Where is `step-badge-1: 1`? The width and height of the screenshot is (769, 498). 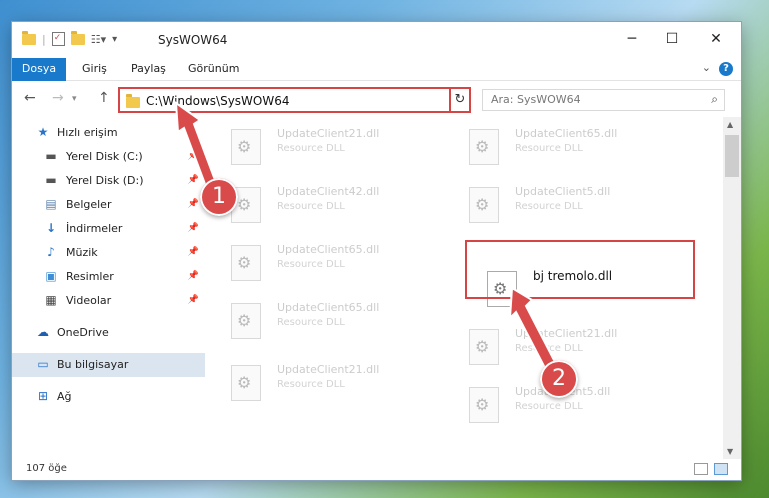
step-badge-1: 1 is located at coordinates (219, 197).